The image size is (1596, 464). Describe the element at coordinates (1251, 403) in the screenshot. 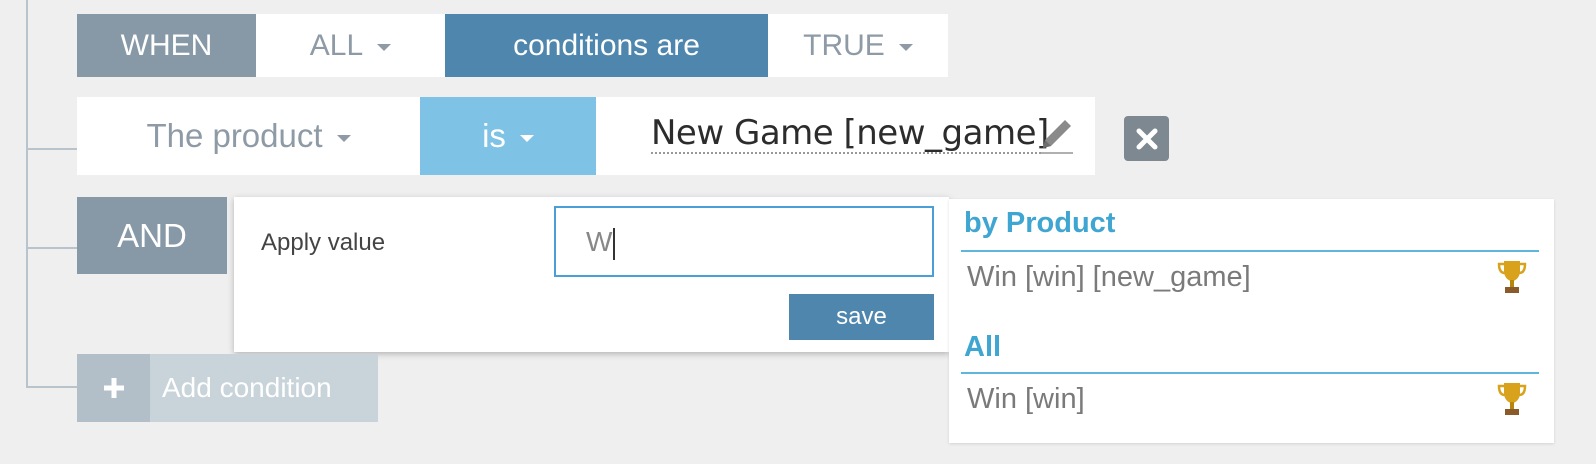

I see `autocomplete-item: Win [win]` at that location.